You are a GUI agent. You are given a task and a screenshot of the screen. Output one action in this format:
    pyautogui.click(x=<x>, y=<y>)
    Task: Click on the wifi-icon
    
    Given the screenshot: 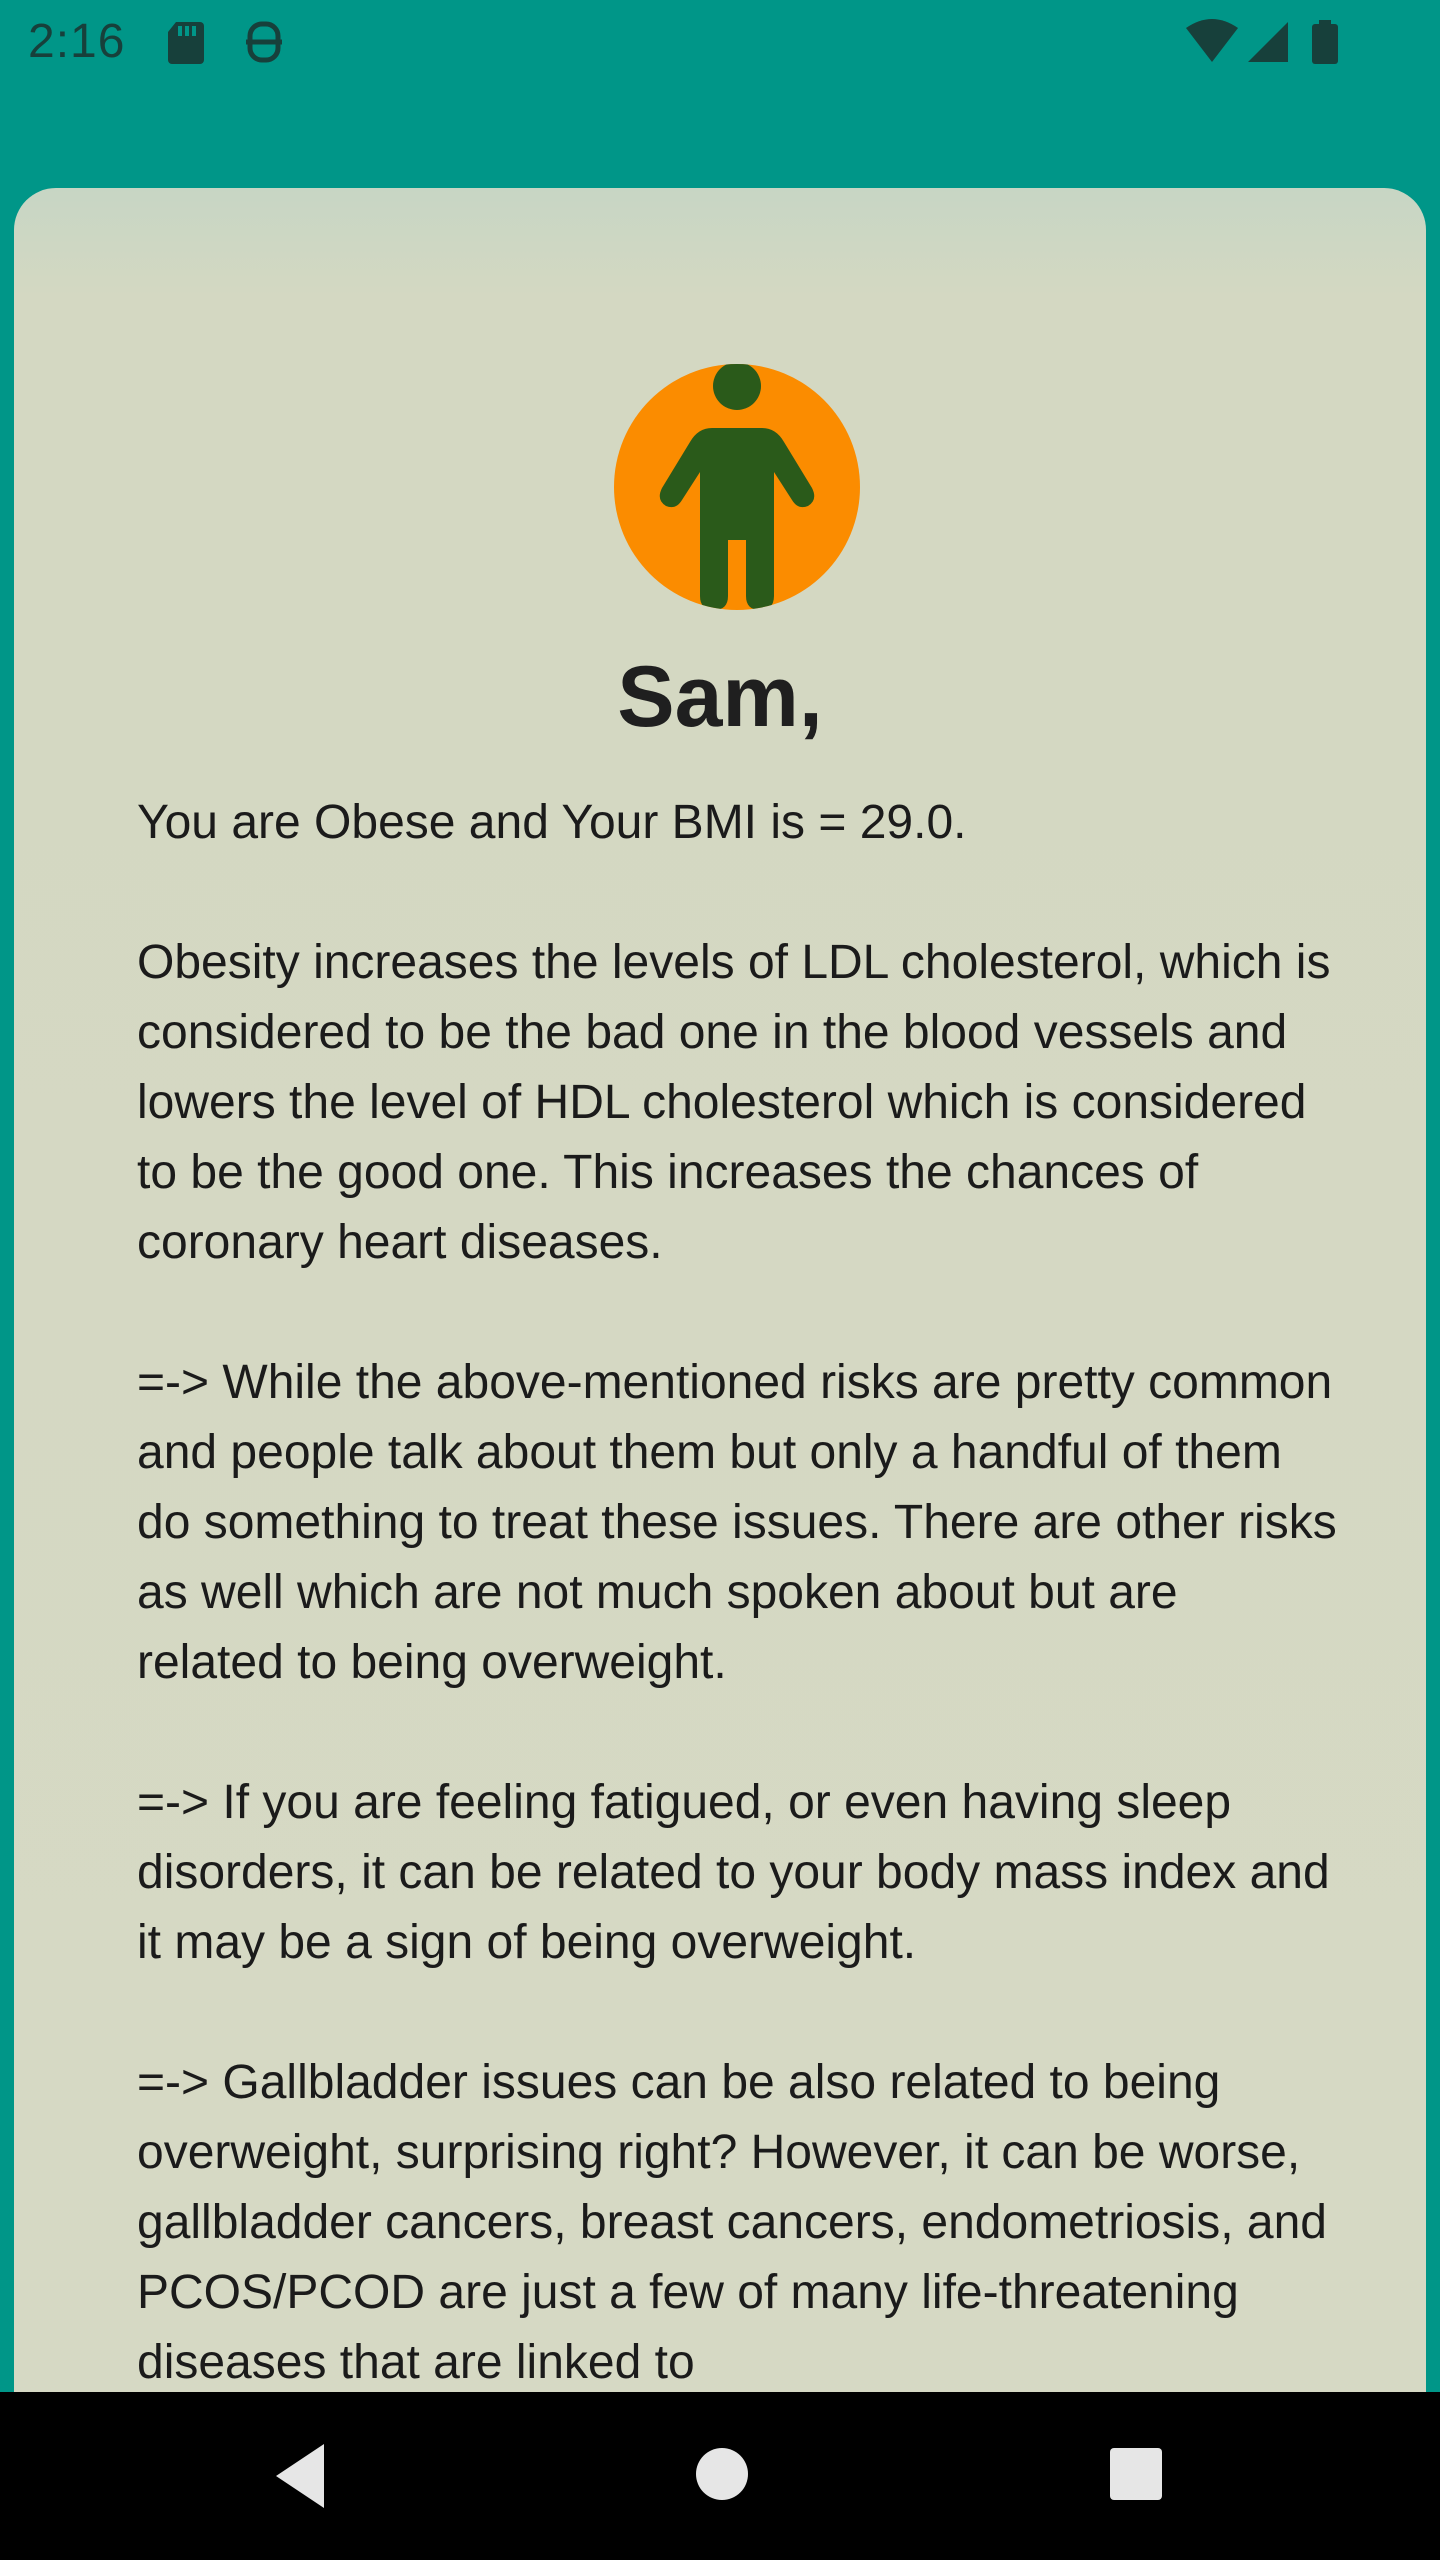 What is the action you would take?
    pyautogui.click(x=1212, y=44)
    